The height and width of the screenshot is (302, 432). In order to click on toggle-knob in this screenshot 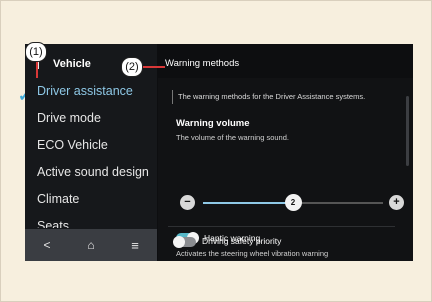, I will do `click(179, 242)`.